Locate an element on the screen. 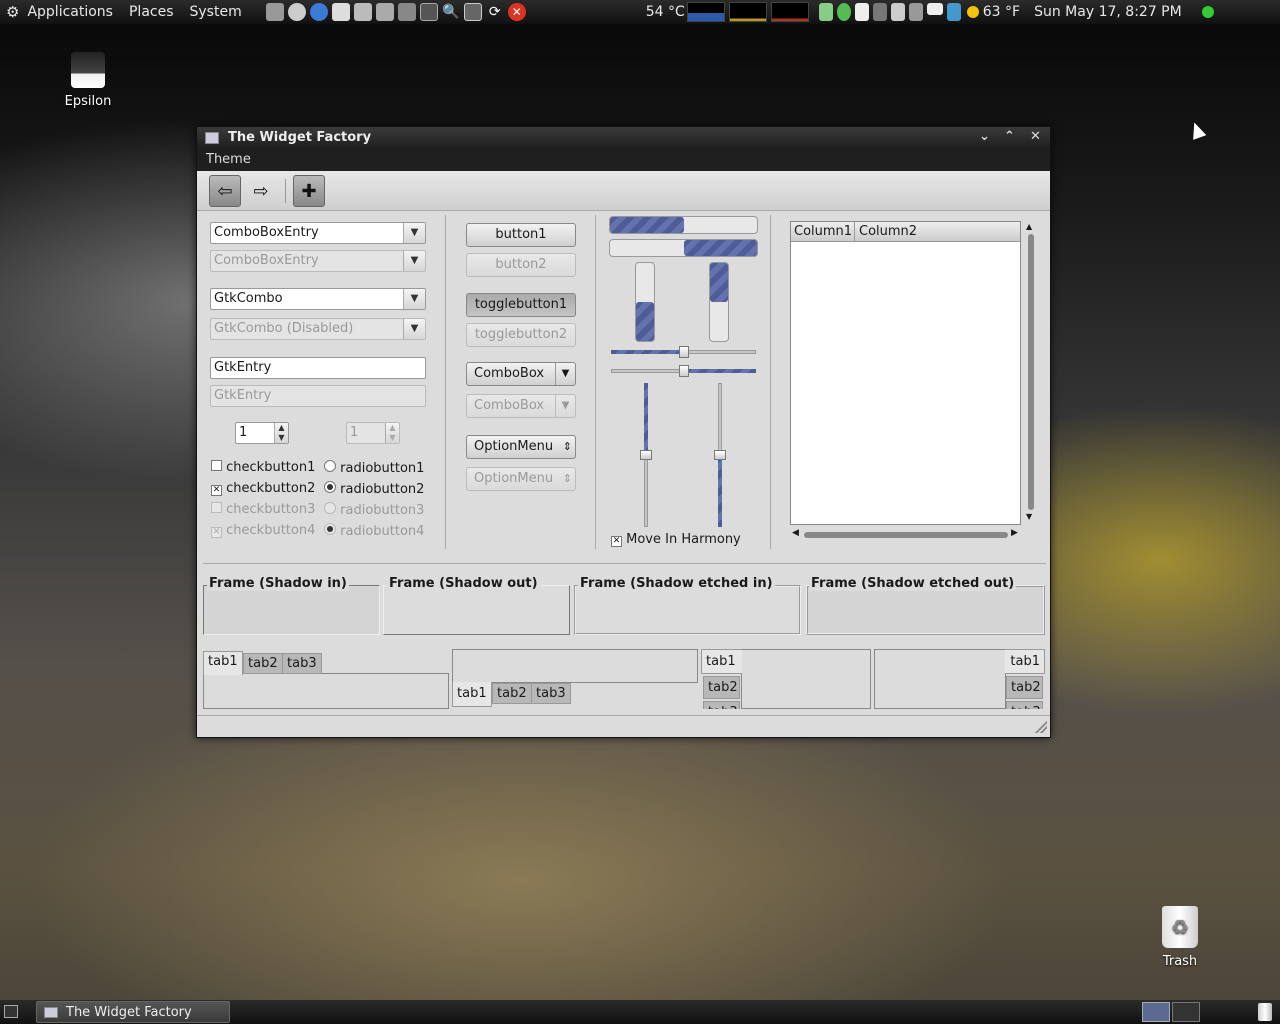  network-tray-icon is located at coordinates (843, 12).